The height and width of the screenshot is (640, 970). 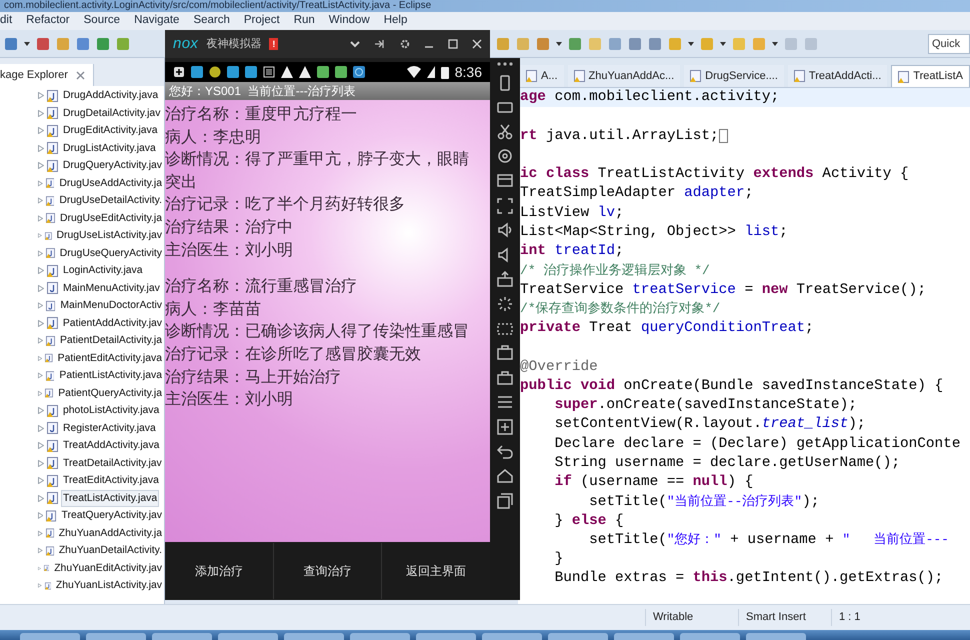 What do you see at coordinates (505, 230) in the screenshot?
I see `volume-up-icon` at bounding box center [505, 230].